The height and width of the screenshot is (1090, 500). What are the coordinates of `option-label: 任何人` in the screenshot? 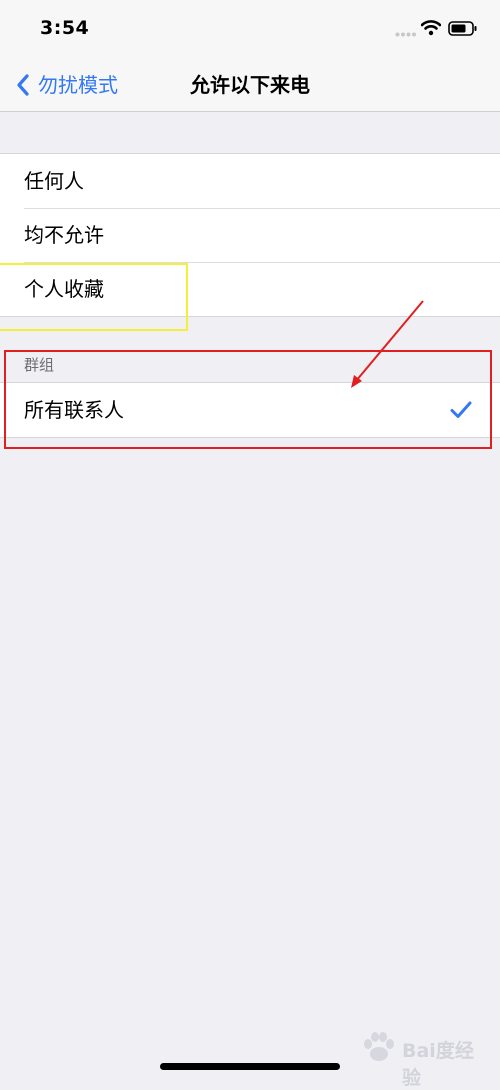 It's located at (54, 181).